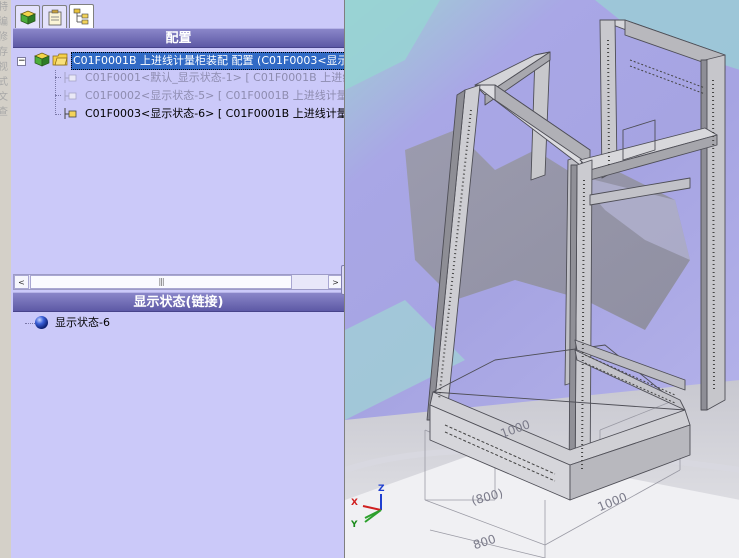  I want to click on tree-horizontal-scrollbar: < ||| >, so click(178, 282).